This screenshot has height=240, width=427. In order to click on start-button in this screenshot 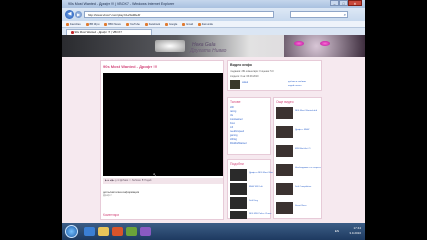, I will do `click(71, 231)`.